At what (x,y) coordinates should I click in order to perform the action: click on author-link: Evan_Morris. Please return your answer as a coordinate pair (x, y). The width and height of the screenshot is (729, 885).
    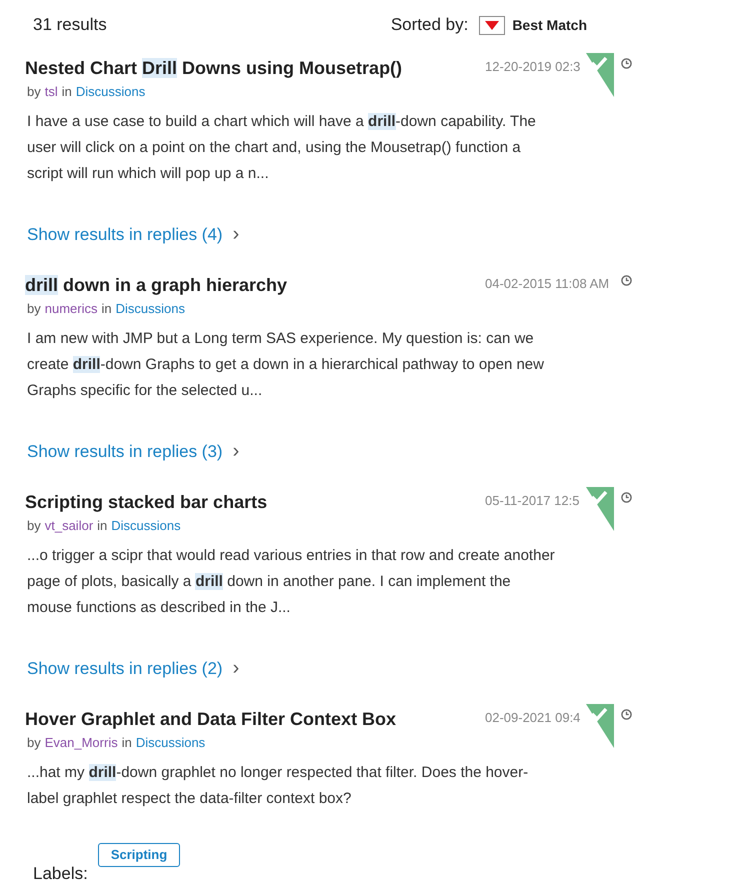
    Looking at the image, I should click on (81, 743).